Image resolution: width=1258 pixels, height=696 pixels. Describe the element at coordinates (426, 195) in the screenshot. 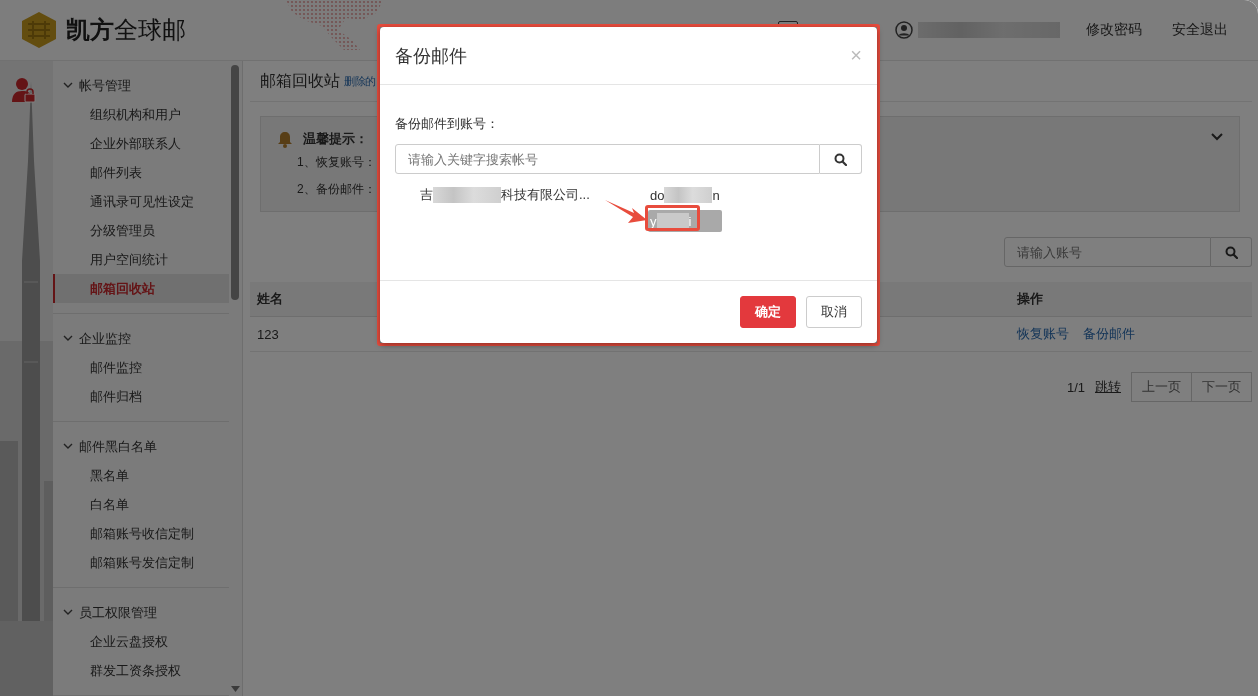

I see `company-name: 吉` at that location.